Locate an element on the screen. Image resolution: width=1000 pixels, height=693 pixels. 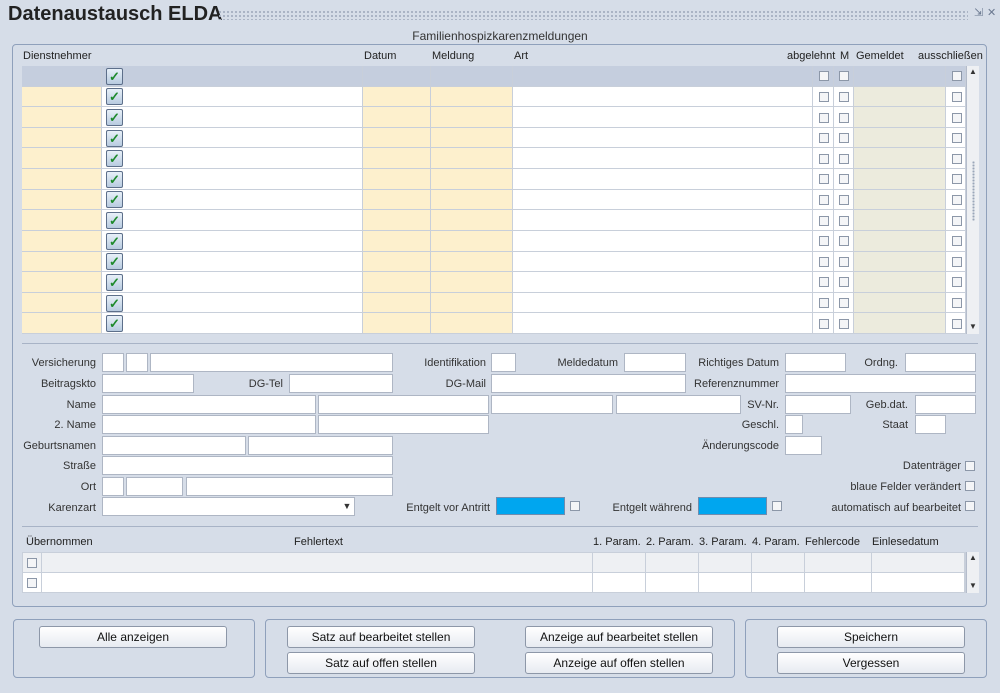
aenderungscode-field is located at coordinates (803, 445).